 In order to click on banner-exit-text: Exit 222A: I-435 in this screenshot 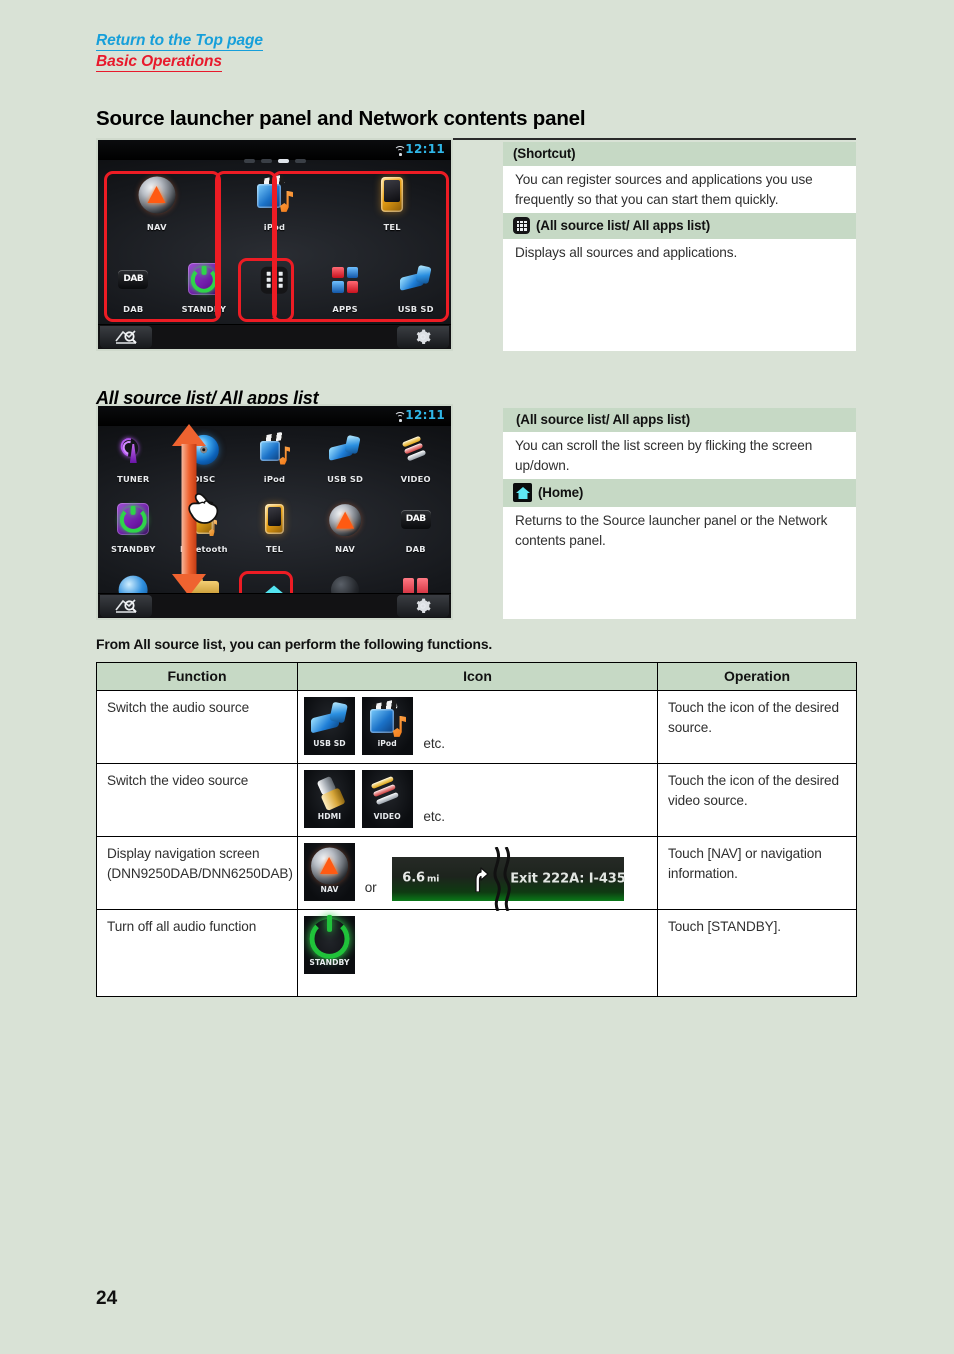, I will do `click(568, 879)`.